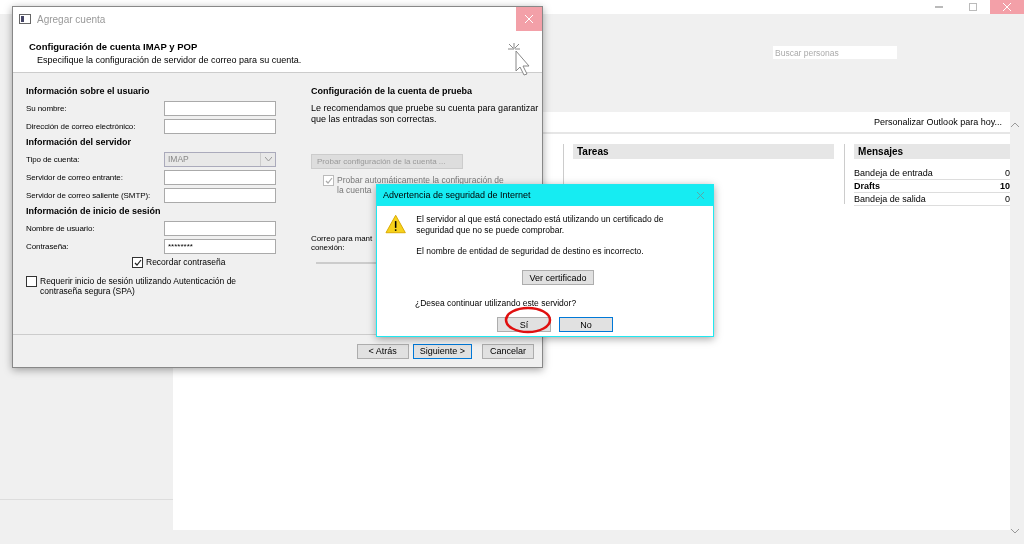 The image size is (1024, 544). Describe the element at coordinates (835, 52) in the screenshot. I see `search-field: Buscar personas` at that location.